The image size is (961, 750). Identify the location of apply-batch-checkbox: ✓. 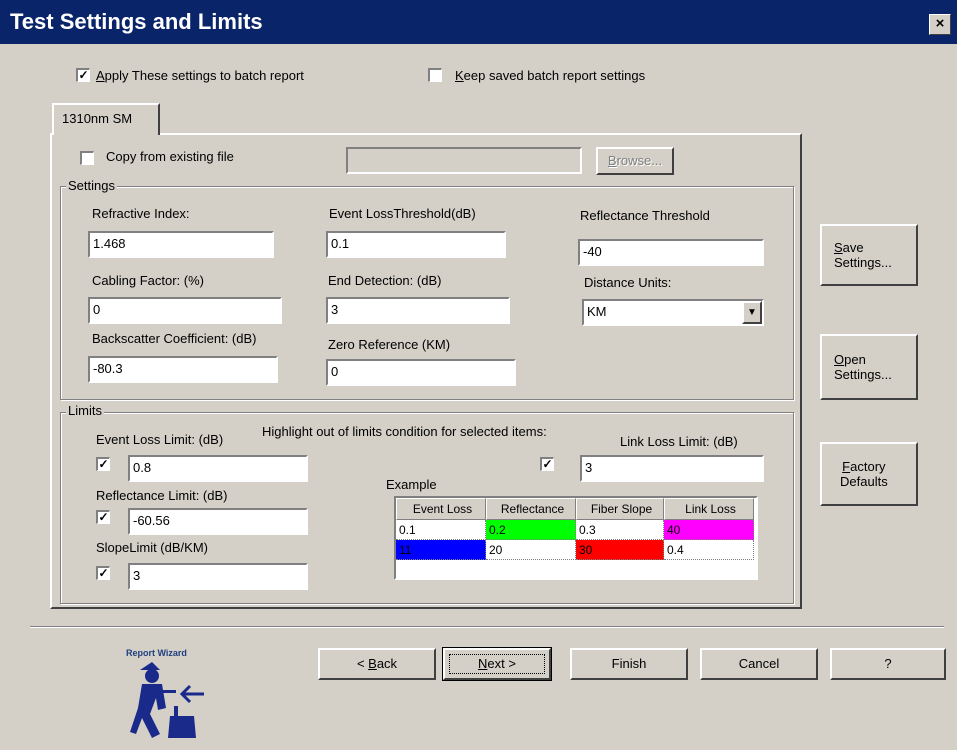
(83, 75).